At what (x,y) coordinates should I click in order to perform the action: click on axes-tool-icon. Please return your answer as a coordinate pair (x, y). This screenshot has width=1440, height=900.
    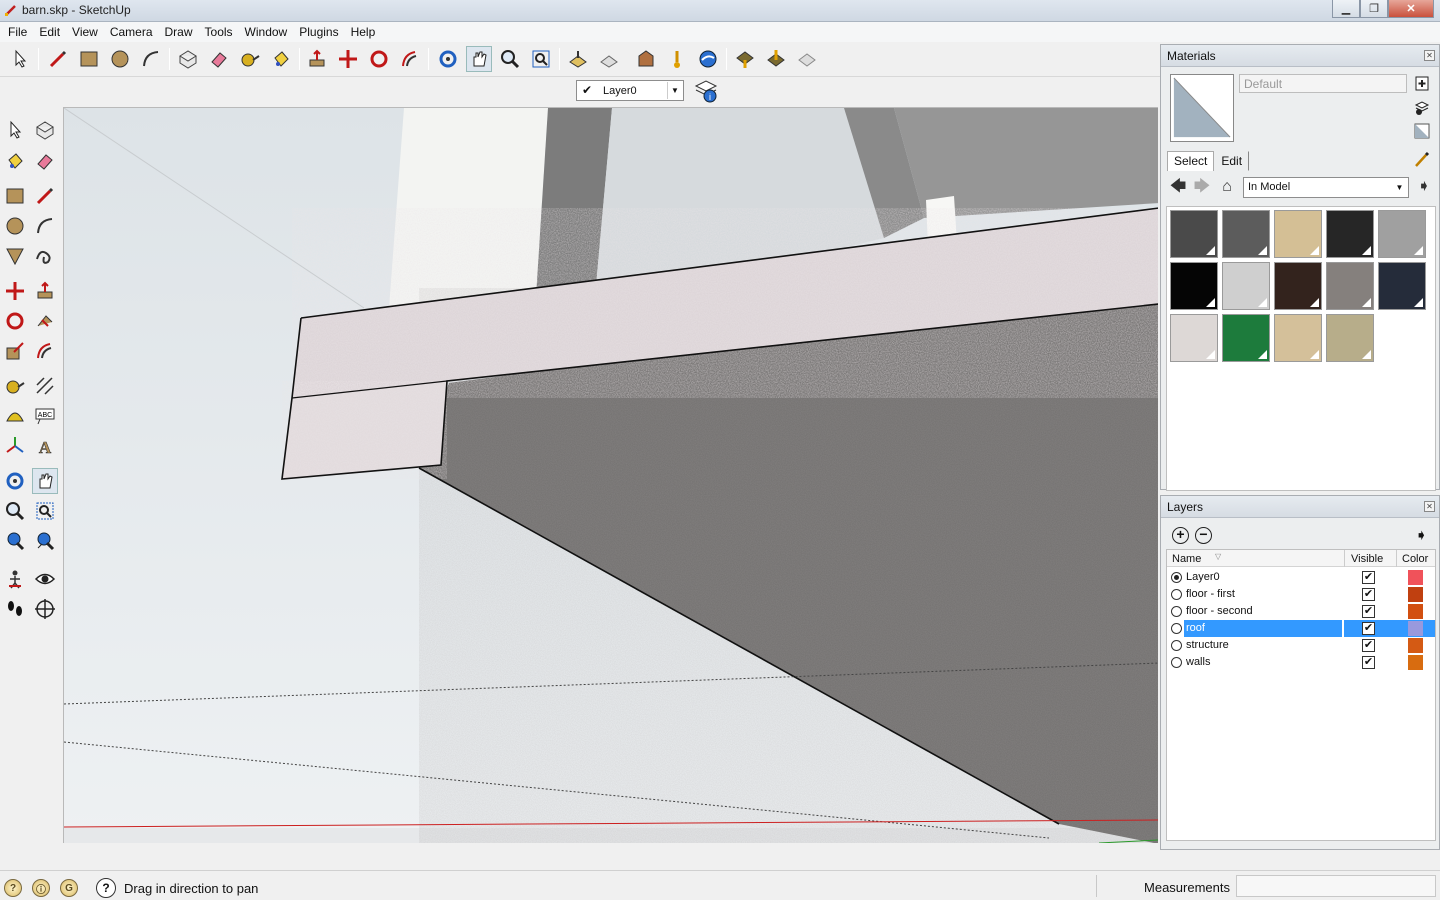
    Looking at the image, I should click on (15, 446).